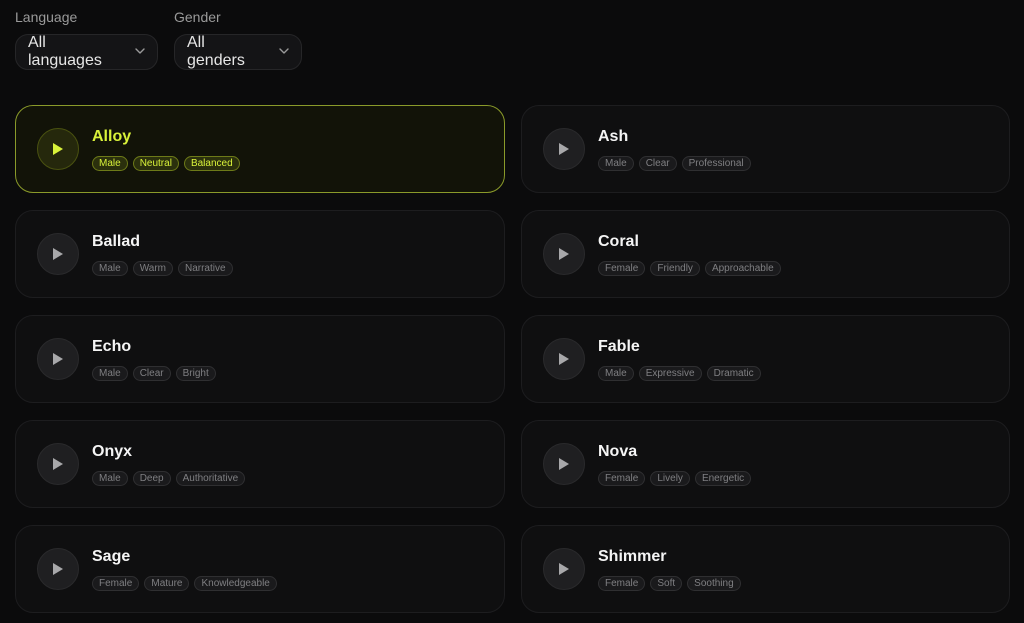 This screenshot has height=623, width=1024. What do you see at coordinates (632, 556) in the screenshot?
I see `voice-name: Shimmer` at bounding box center [632, 556].